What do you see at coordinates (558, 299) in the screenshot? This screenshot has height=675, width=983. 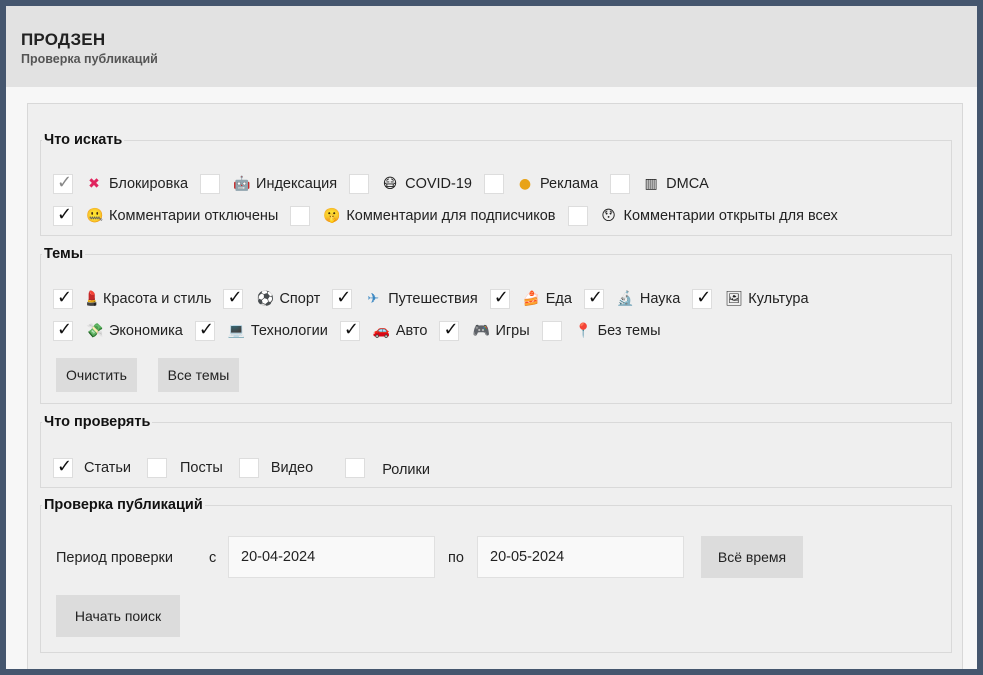 I see `topic-label: Еда` at bounding box center [558, 299].